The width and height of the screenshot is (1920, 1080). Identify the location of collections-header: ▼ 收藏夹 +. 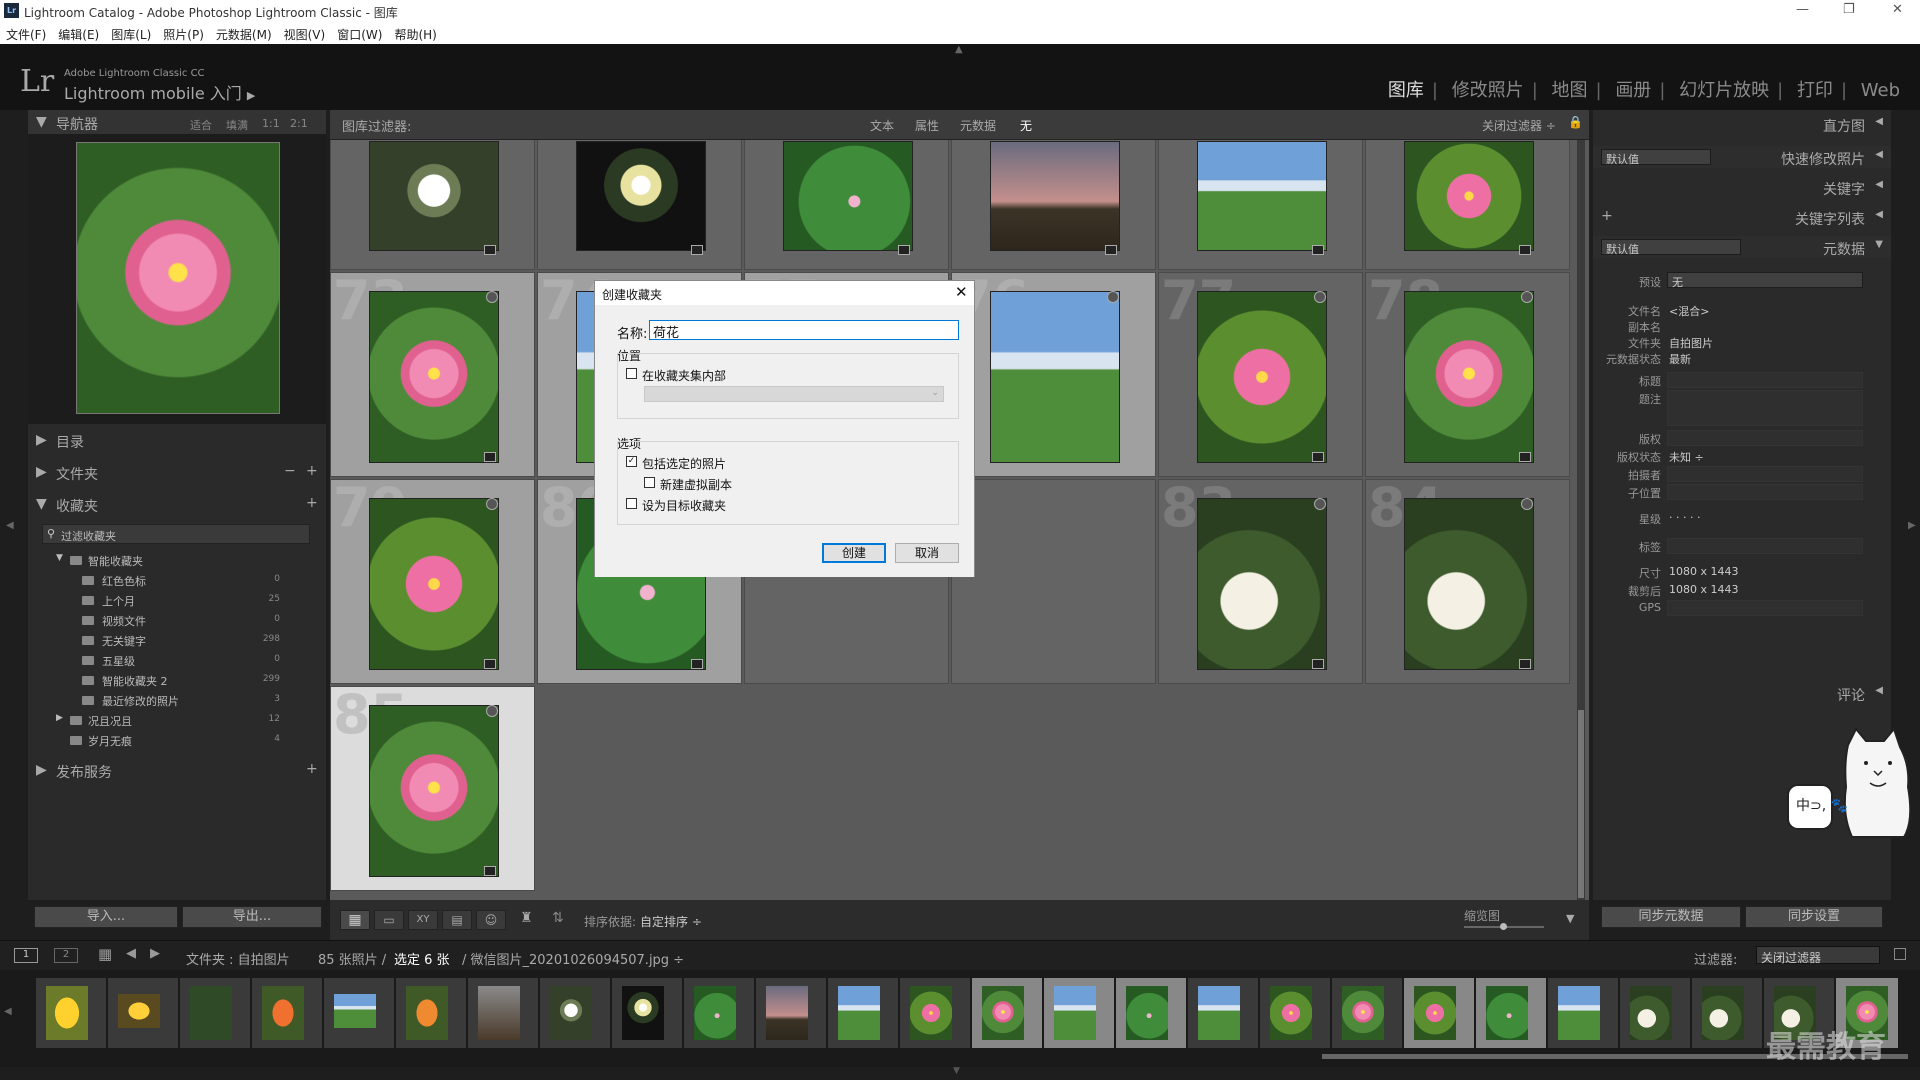
(177, 504).